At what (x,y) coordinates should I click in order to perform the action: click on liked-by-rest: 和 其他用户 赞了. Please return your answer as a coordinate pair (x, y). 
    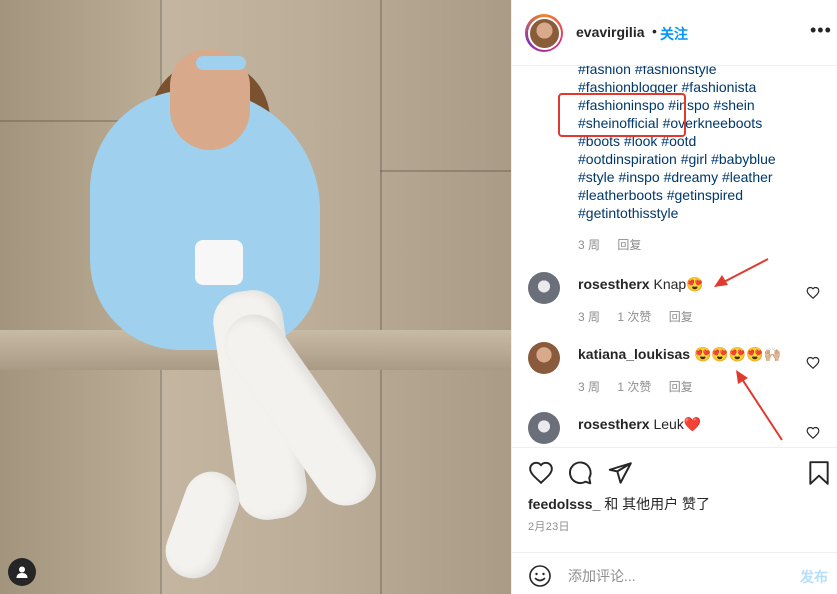
    Looking at the image, I should click on (655, 504).